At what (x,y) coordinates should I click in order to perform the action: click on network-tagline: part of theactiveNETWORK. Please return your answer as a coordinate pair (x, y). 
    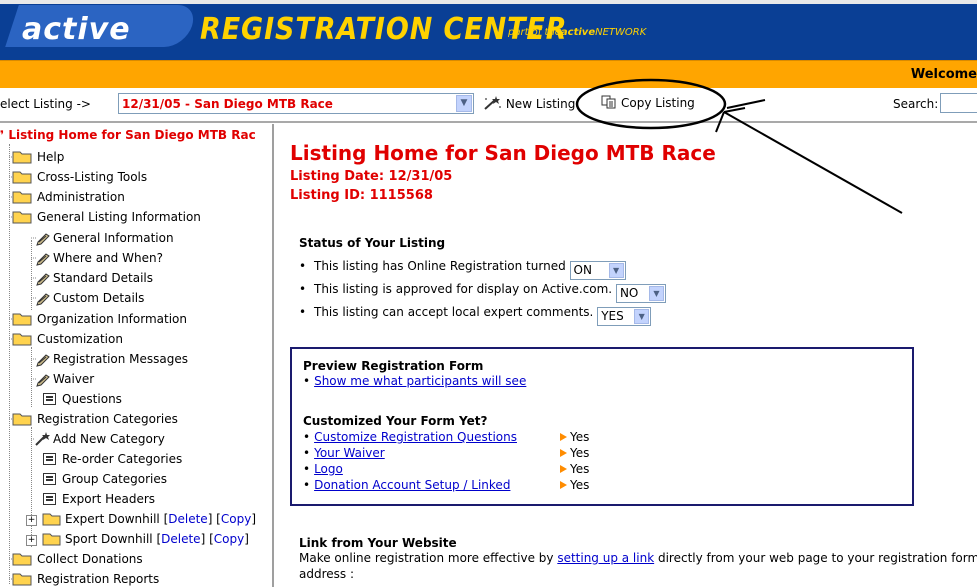
    Looking at the image, I should click on (577, 32).